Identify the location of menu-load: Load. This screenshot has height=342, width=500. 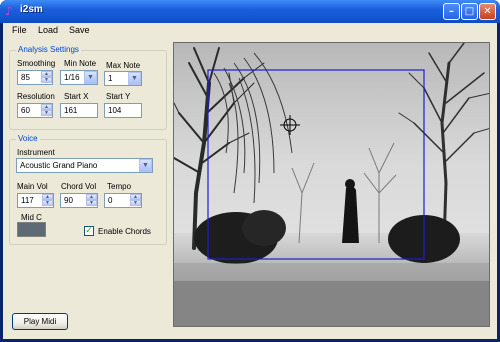
(48, 30).